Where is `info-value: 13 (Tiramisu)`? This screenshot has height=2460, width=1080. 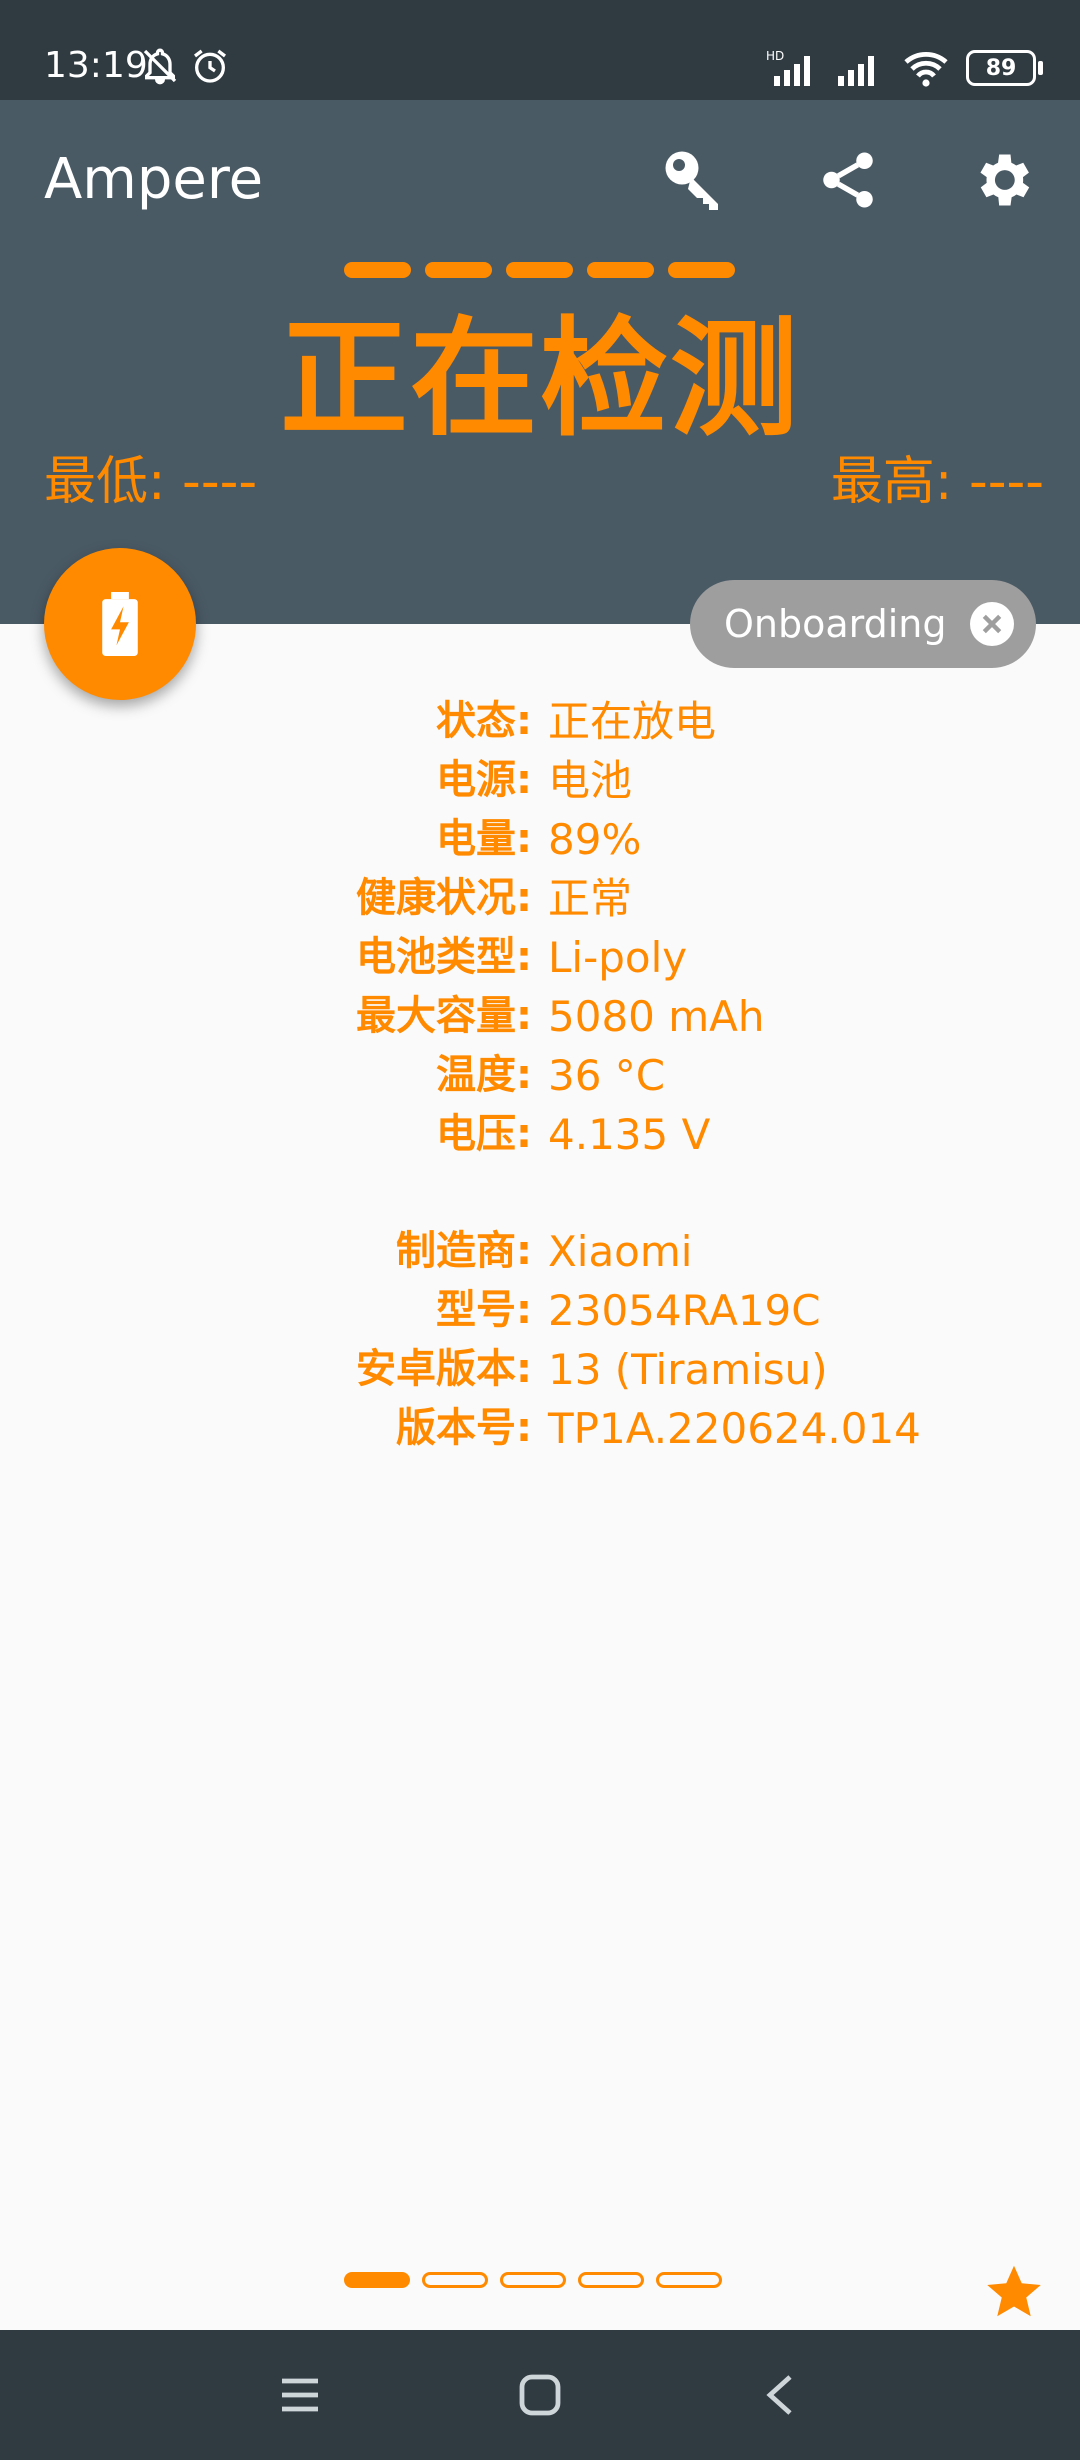
info-value: 13 (Tiramisu) is located at coordinates (688, 1369).